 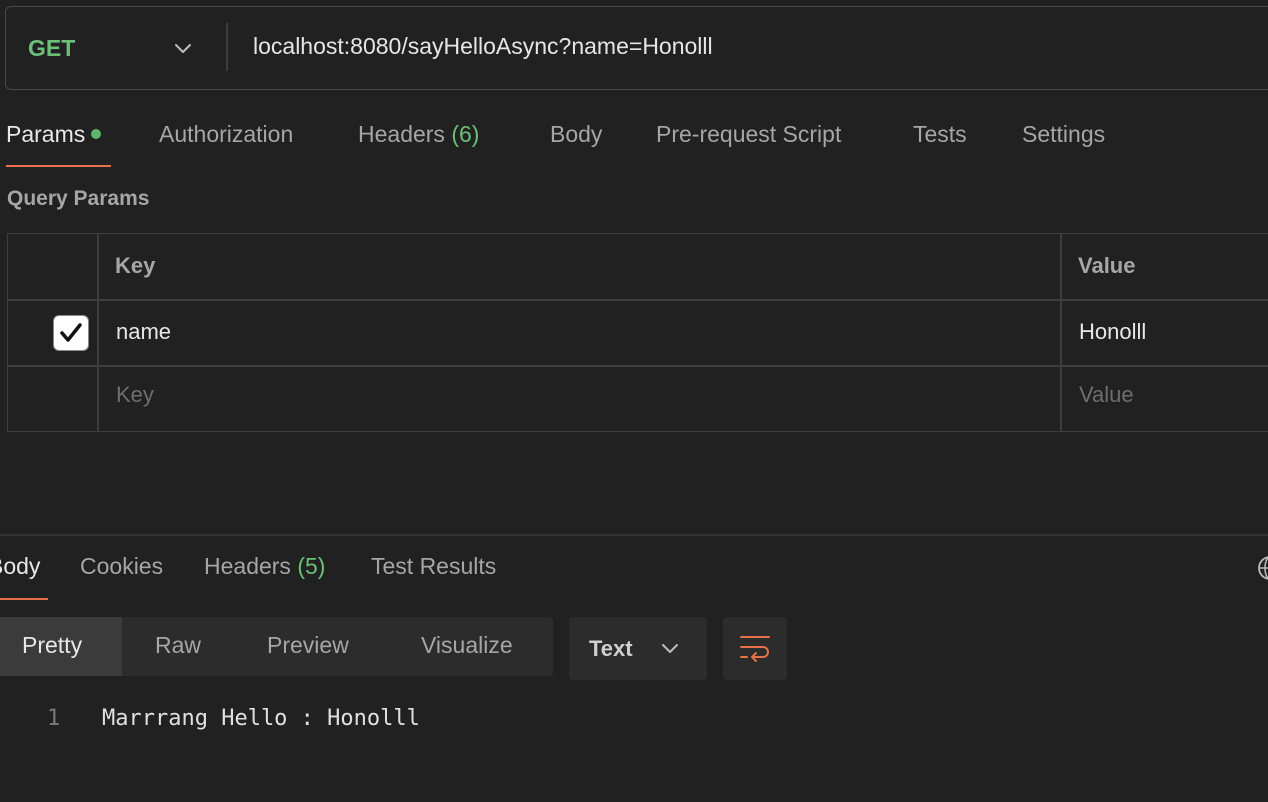 I want to click on response-tab-cookies: Cookies, so click(x=121, y=566).